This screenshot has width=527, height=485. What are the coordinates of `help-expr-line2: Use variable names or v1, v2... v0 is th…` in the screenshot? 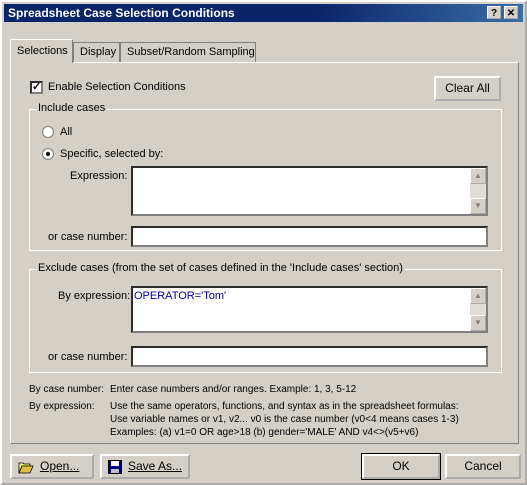 It's located at (284, 419).